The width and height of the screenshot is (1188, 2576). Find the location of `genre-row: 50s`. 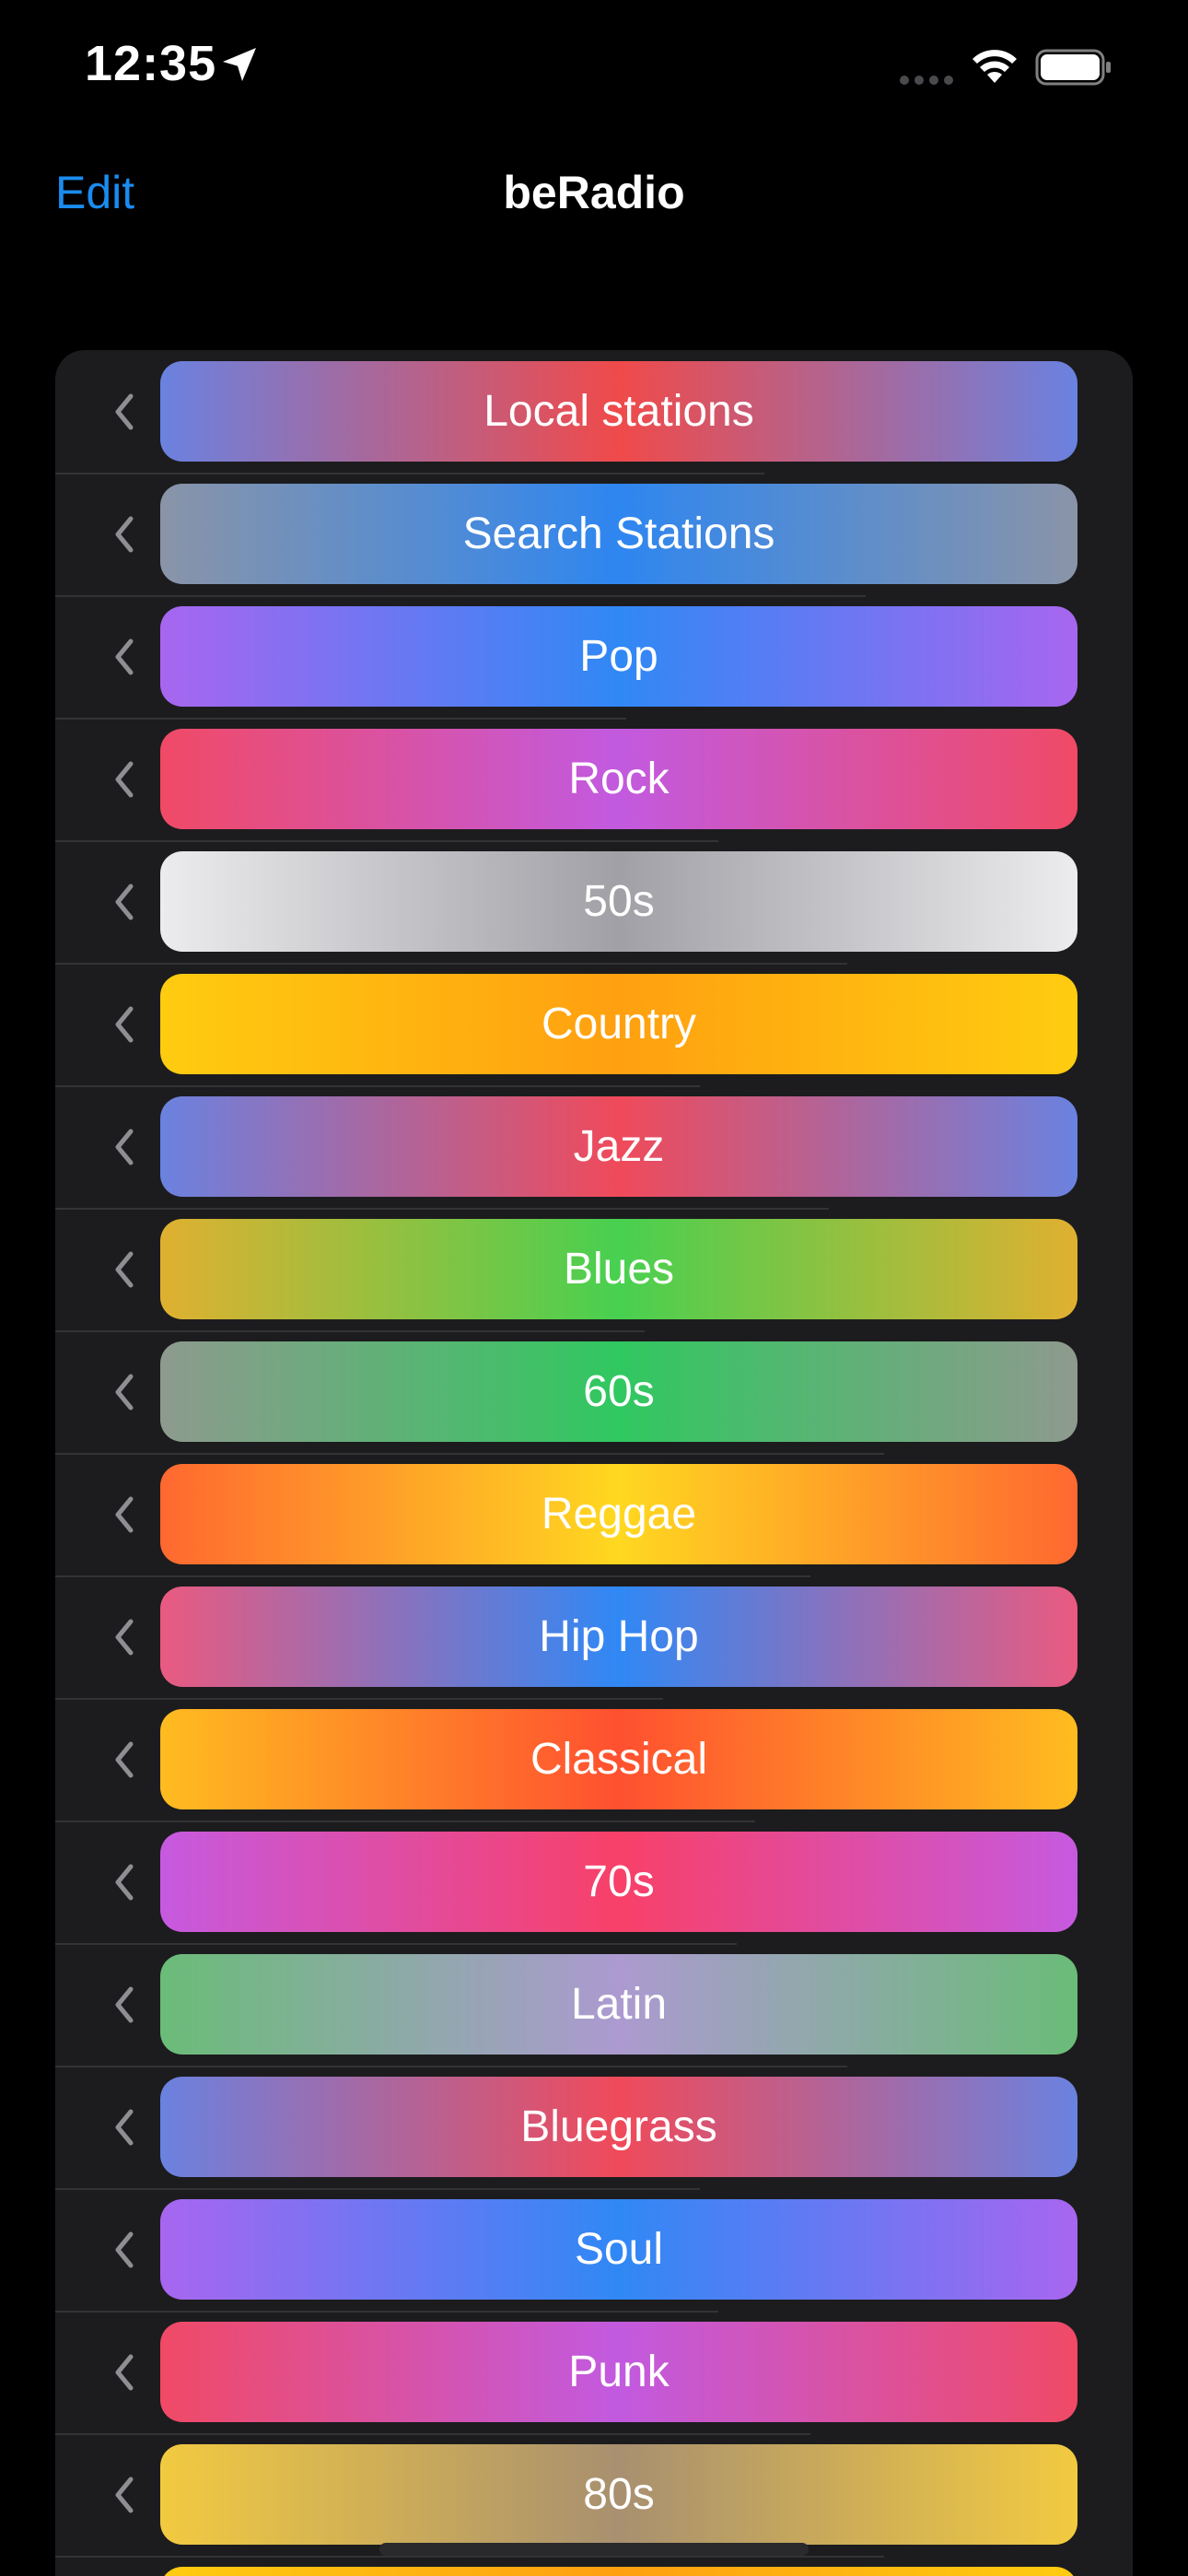

genre-row: 50s is located at coordinates (594, 912).